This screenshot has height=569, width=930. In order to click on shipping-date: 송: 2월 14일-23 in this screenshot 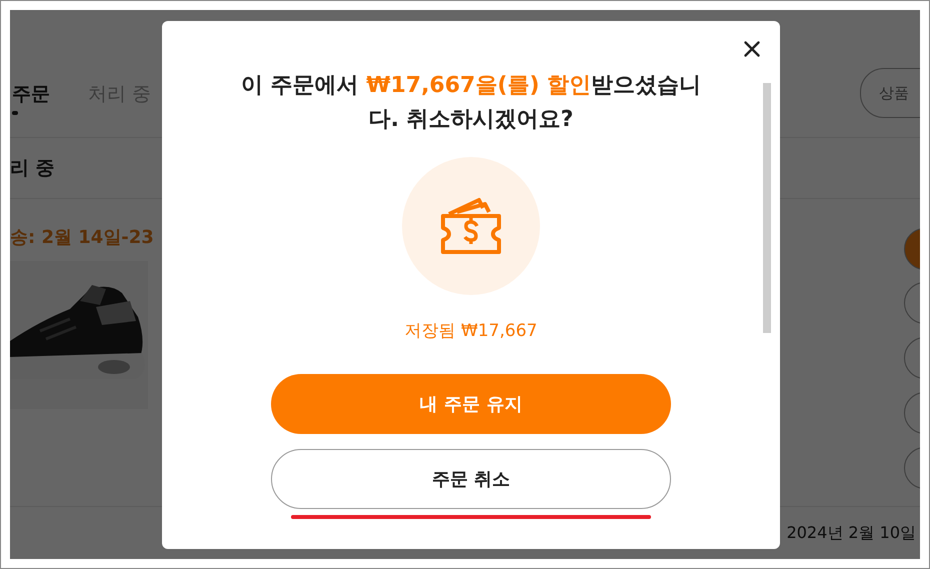, I will do `click(82, 237)`.